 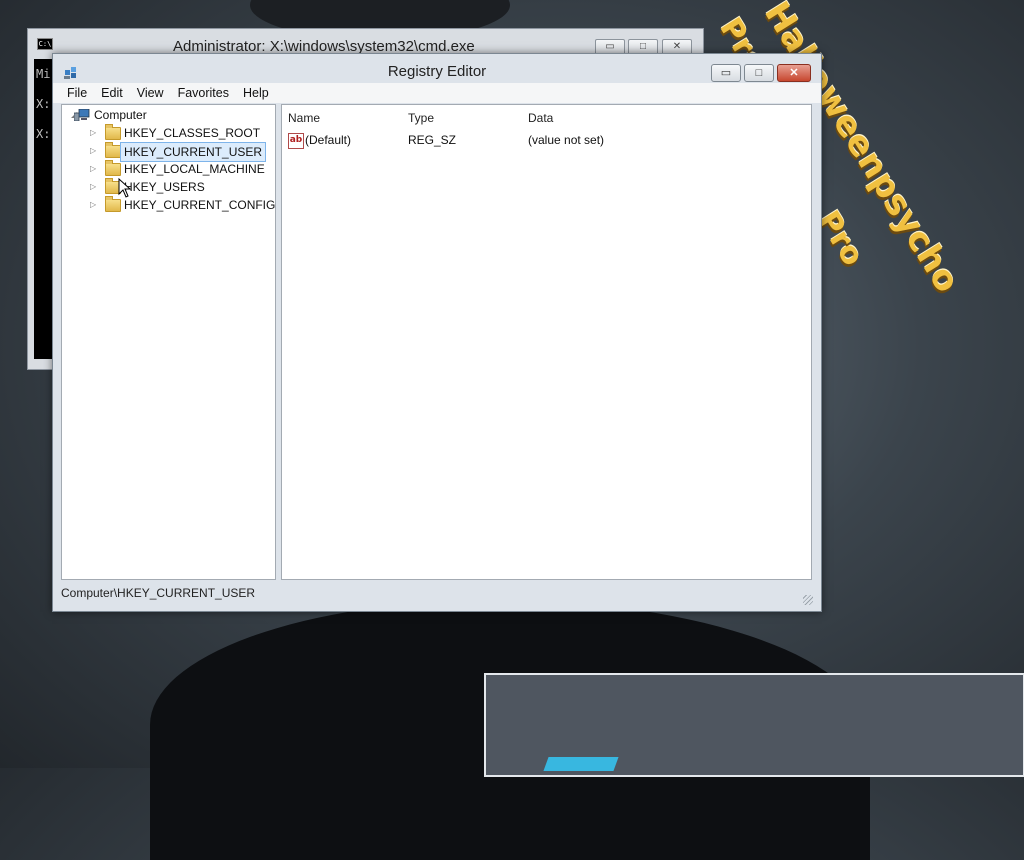 What do you see at coordinates (125, 188) in the screenshot?
I see `mouse-pointer-icon` at bounding box center [125, 188].